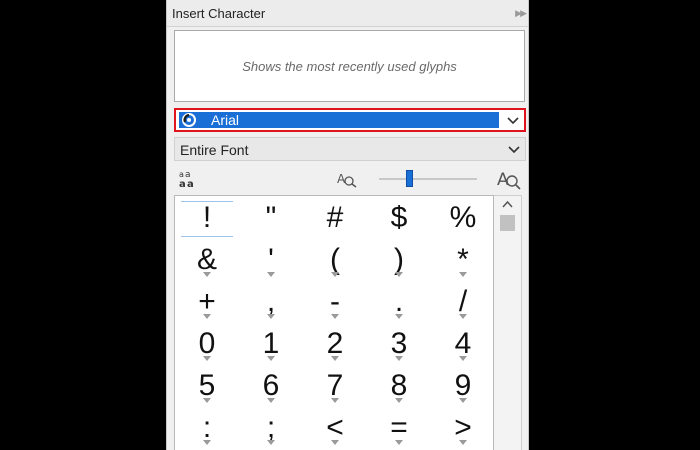 The image size is (700, 450). What do you see at coordinates (214, 150) in the screenshot?
I see `character-range-label: Entire Font` at bounding box center [214, 150].